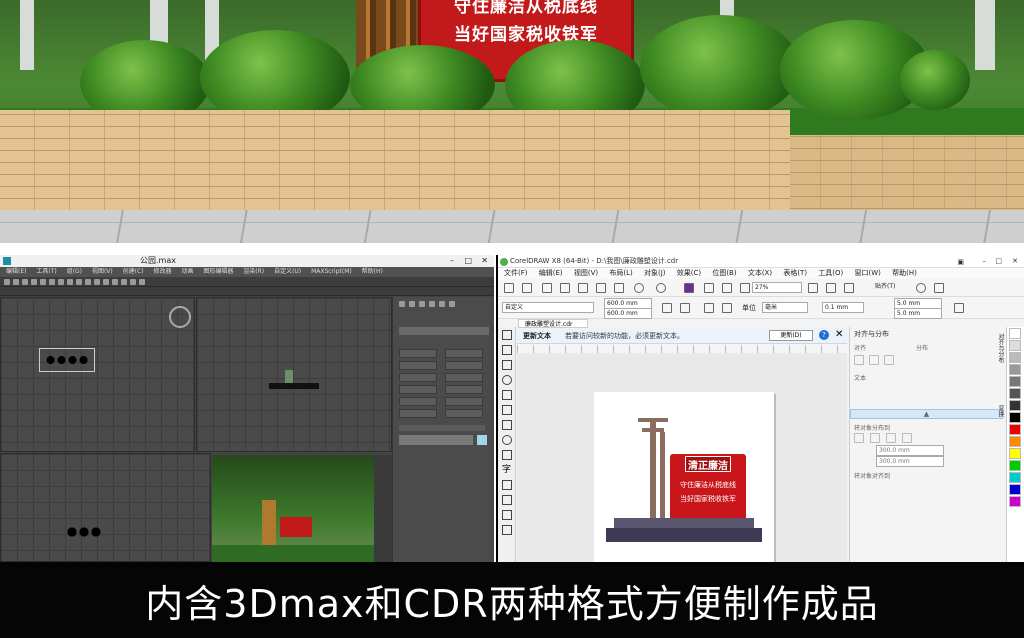  Describe the element at coordinates (667, 308) in the screenshot. I see `portrait-icon` at that location.